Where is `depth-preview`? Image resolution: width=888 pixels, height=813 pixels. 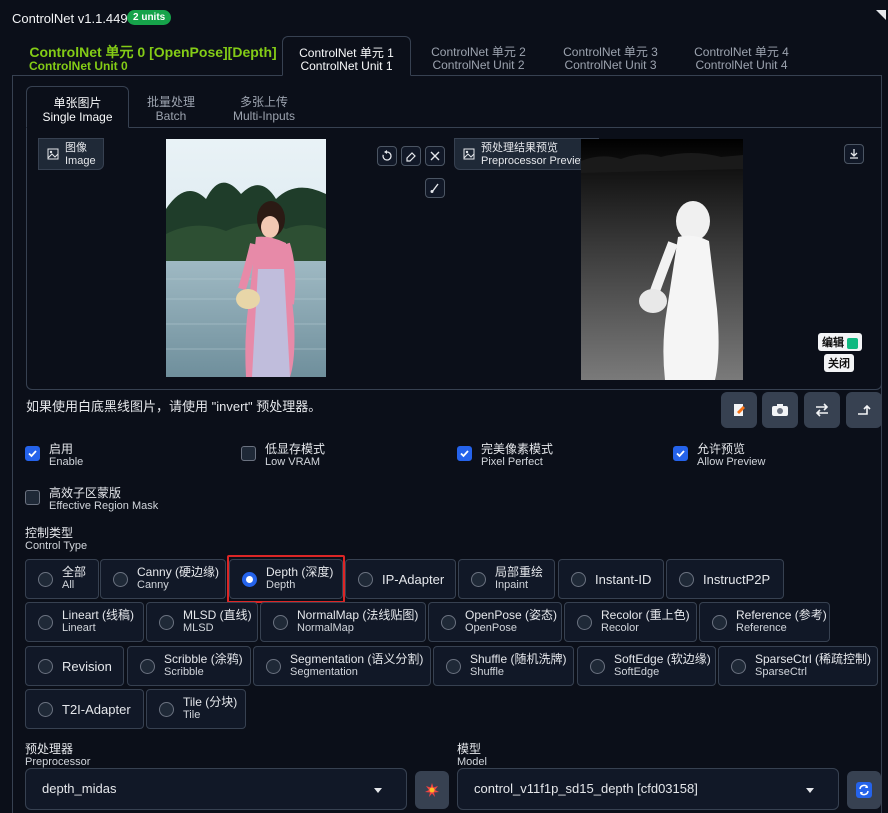 depth-preview is located at coordinates (662, 259).